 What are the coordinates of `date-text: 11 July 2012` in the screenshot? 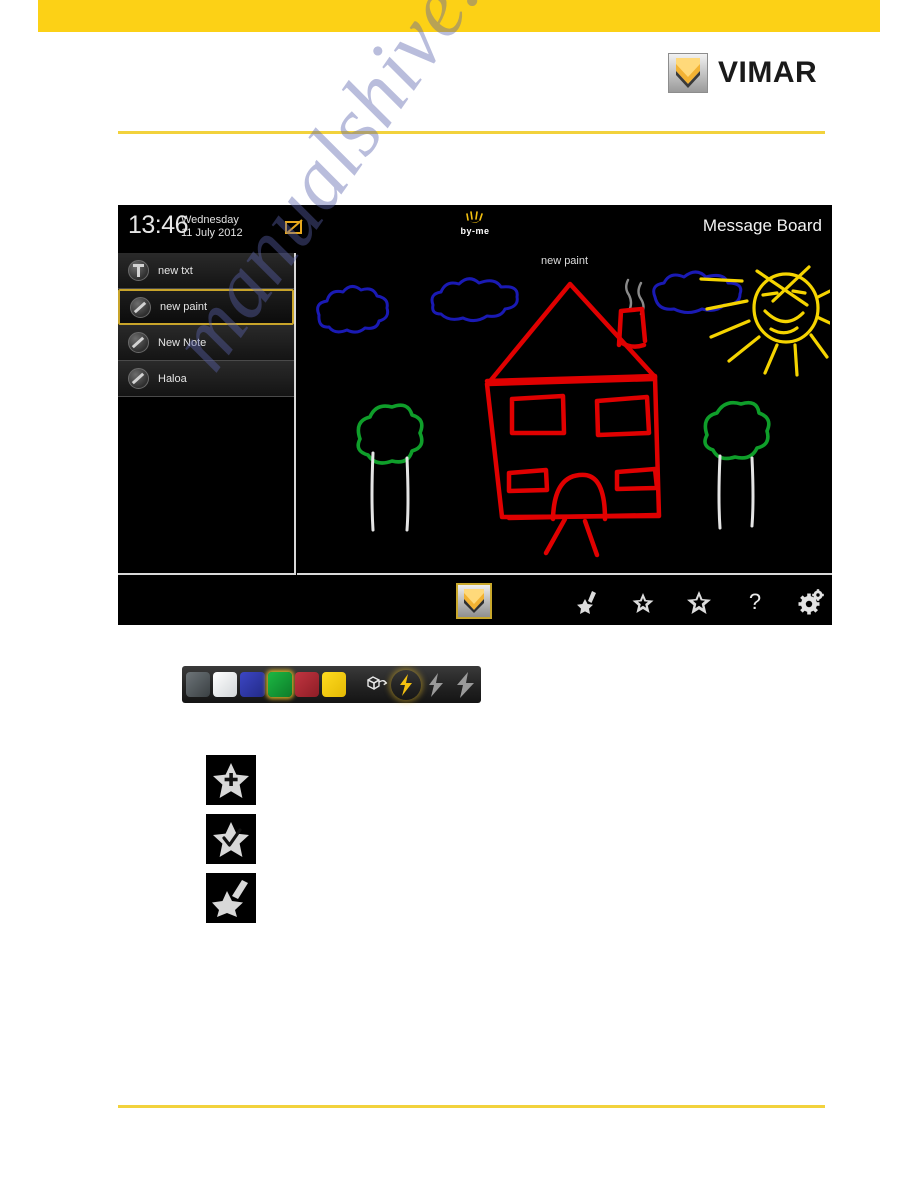 It's located at (212, 232).